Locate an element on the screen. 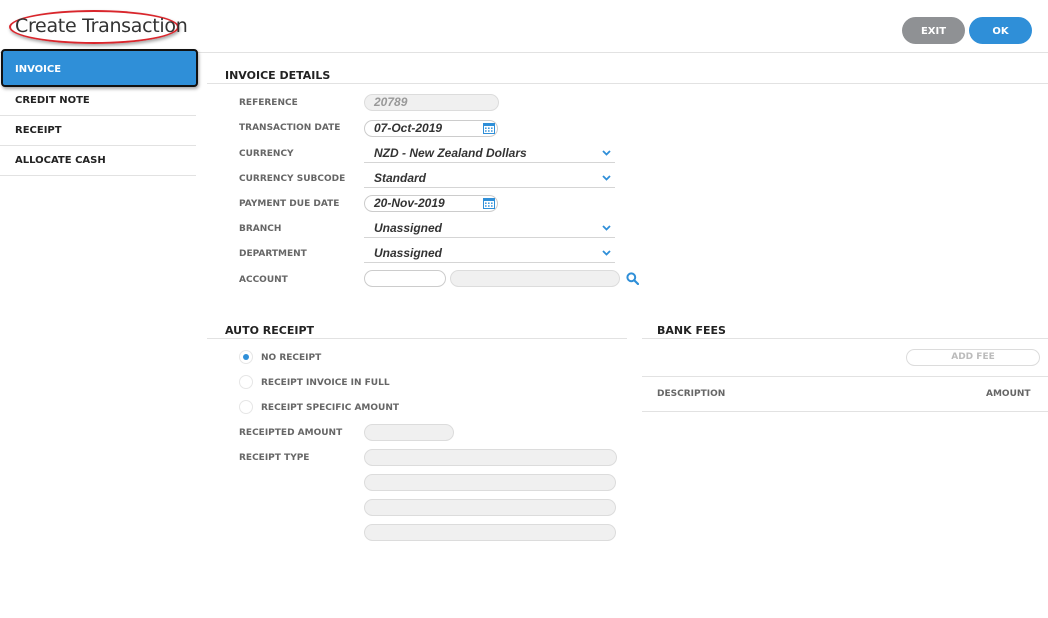  page-title: Create Transaction is located at coordinates (101, 26).